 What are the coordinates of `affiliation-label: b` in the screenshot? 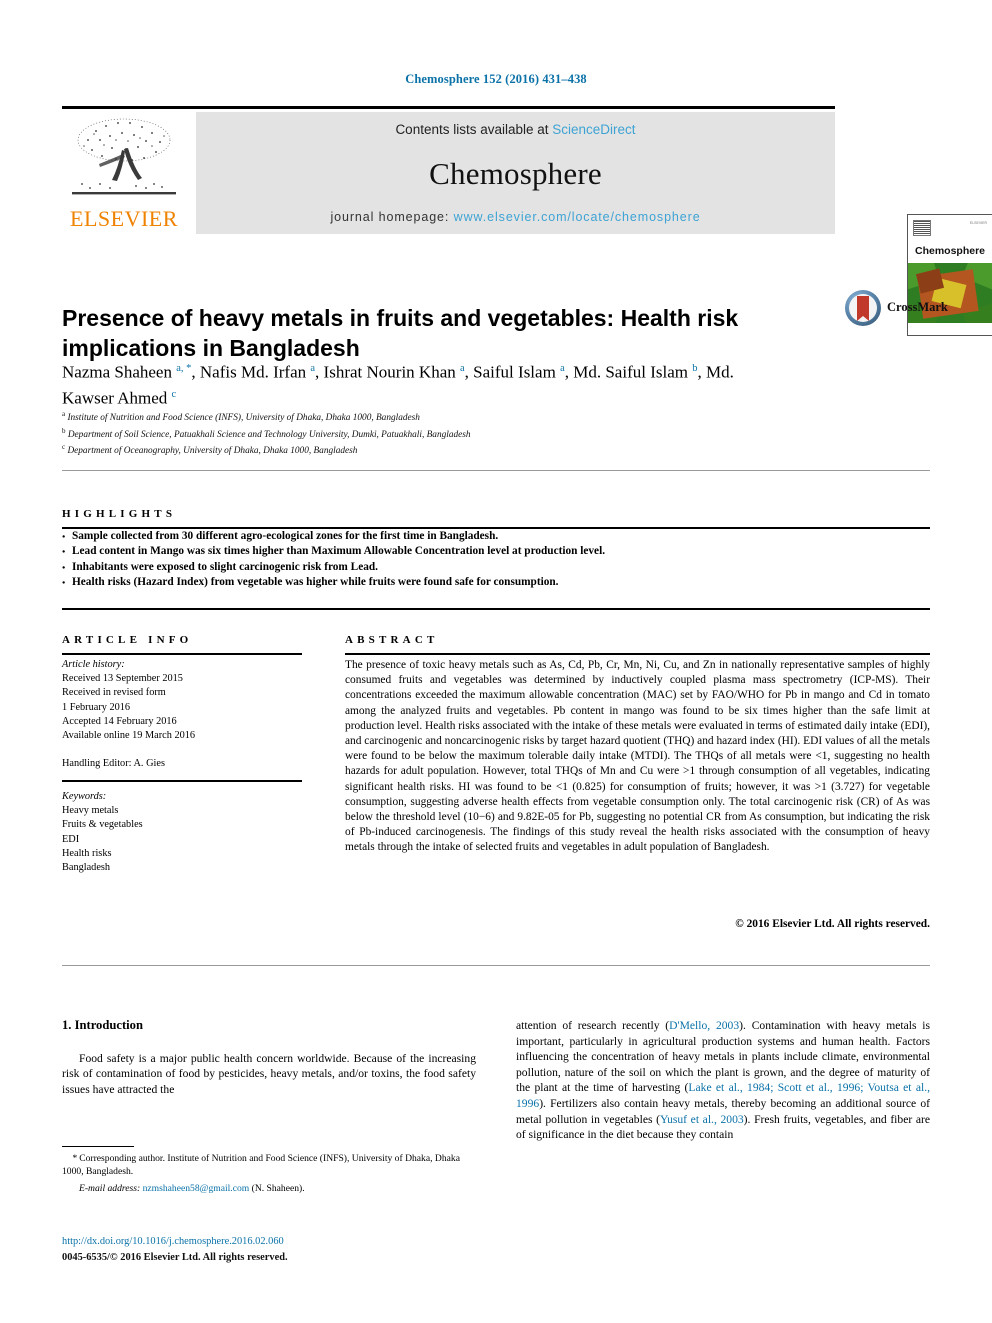 It's located at (64, 430).